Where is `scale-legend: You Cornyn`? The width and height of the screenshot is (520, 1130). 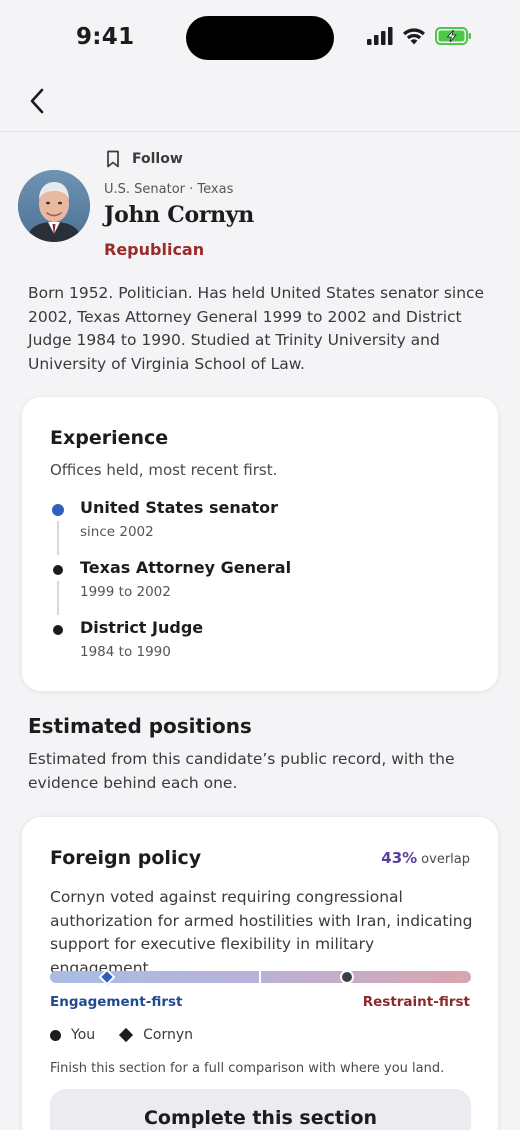 scale-legend: You Cornyn is located at coordinates (121, 1035).